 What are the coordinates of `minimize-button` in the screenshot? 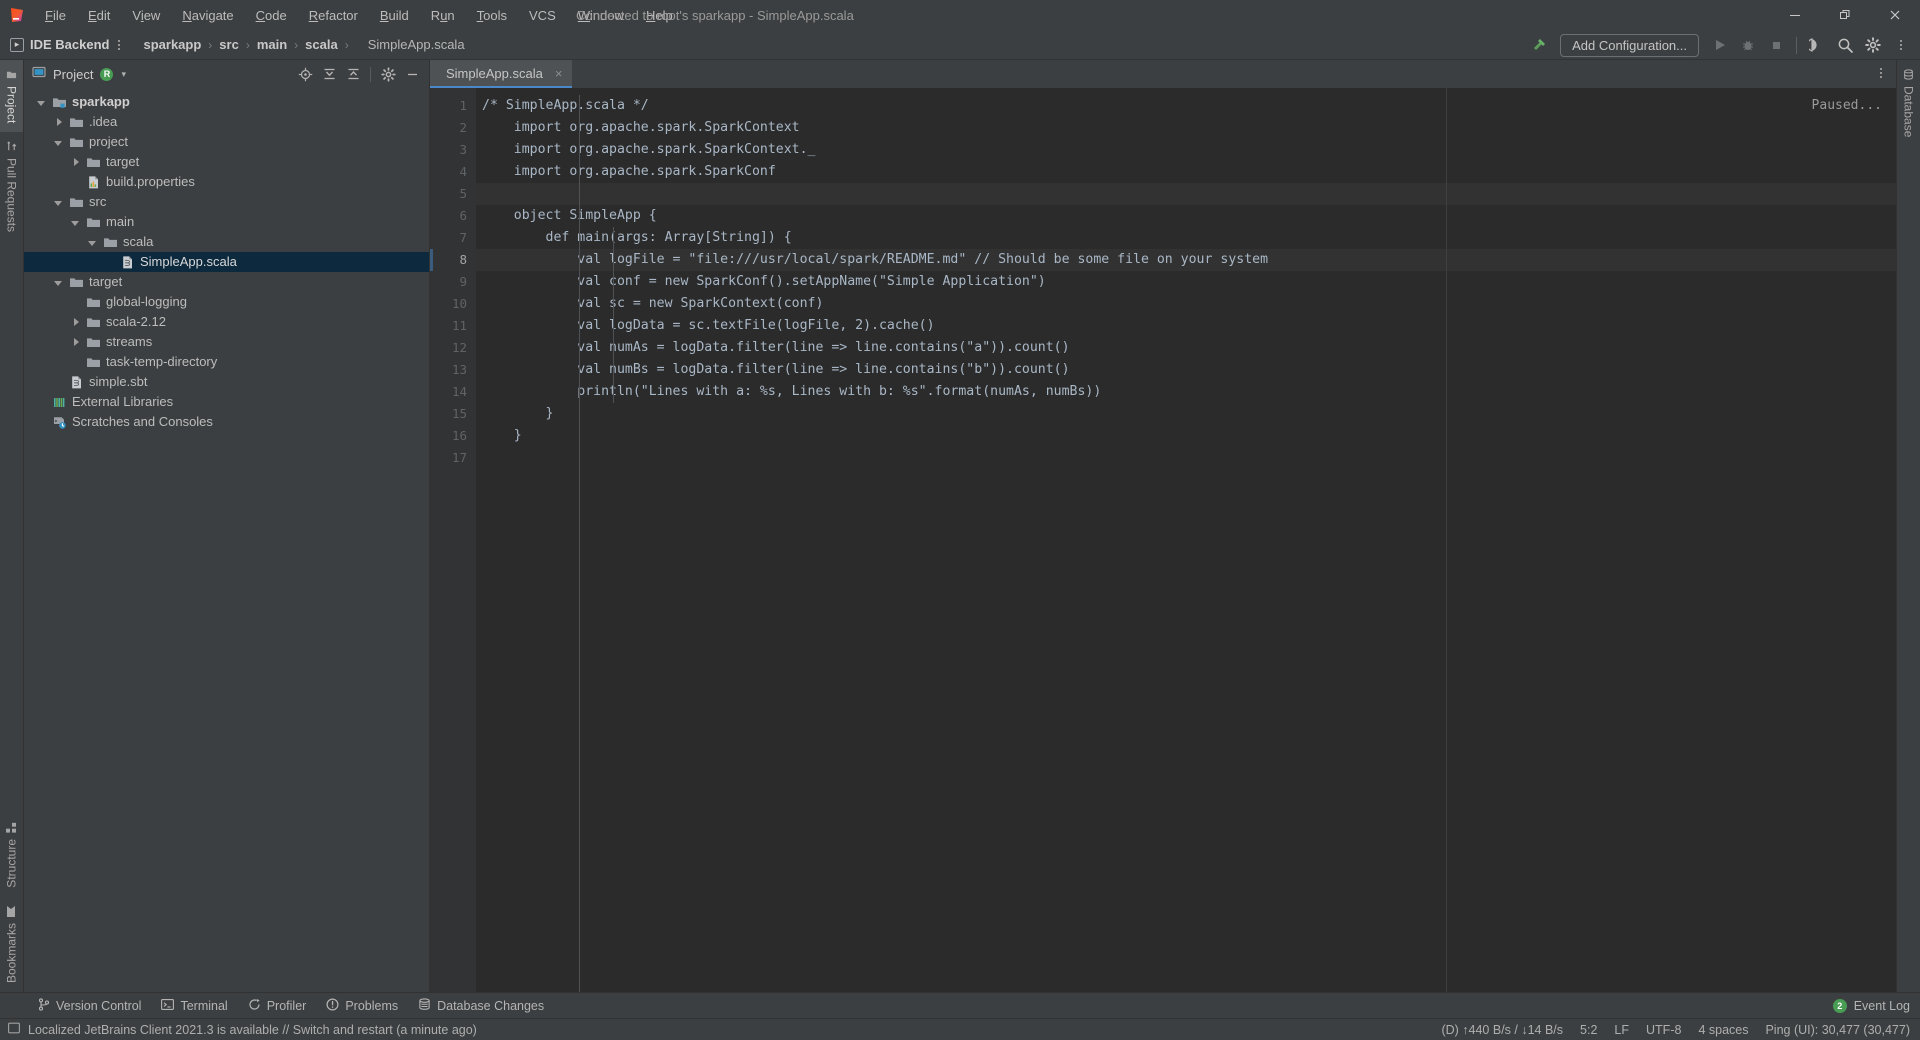 It's located at (1795, 15).